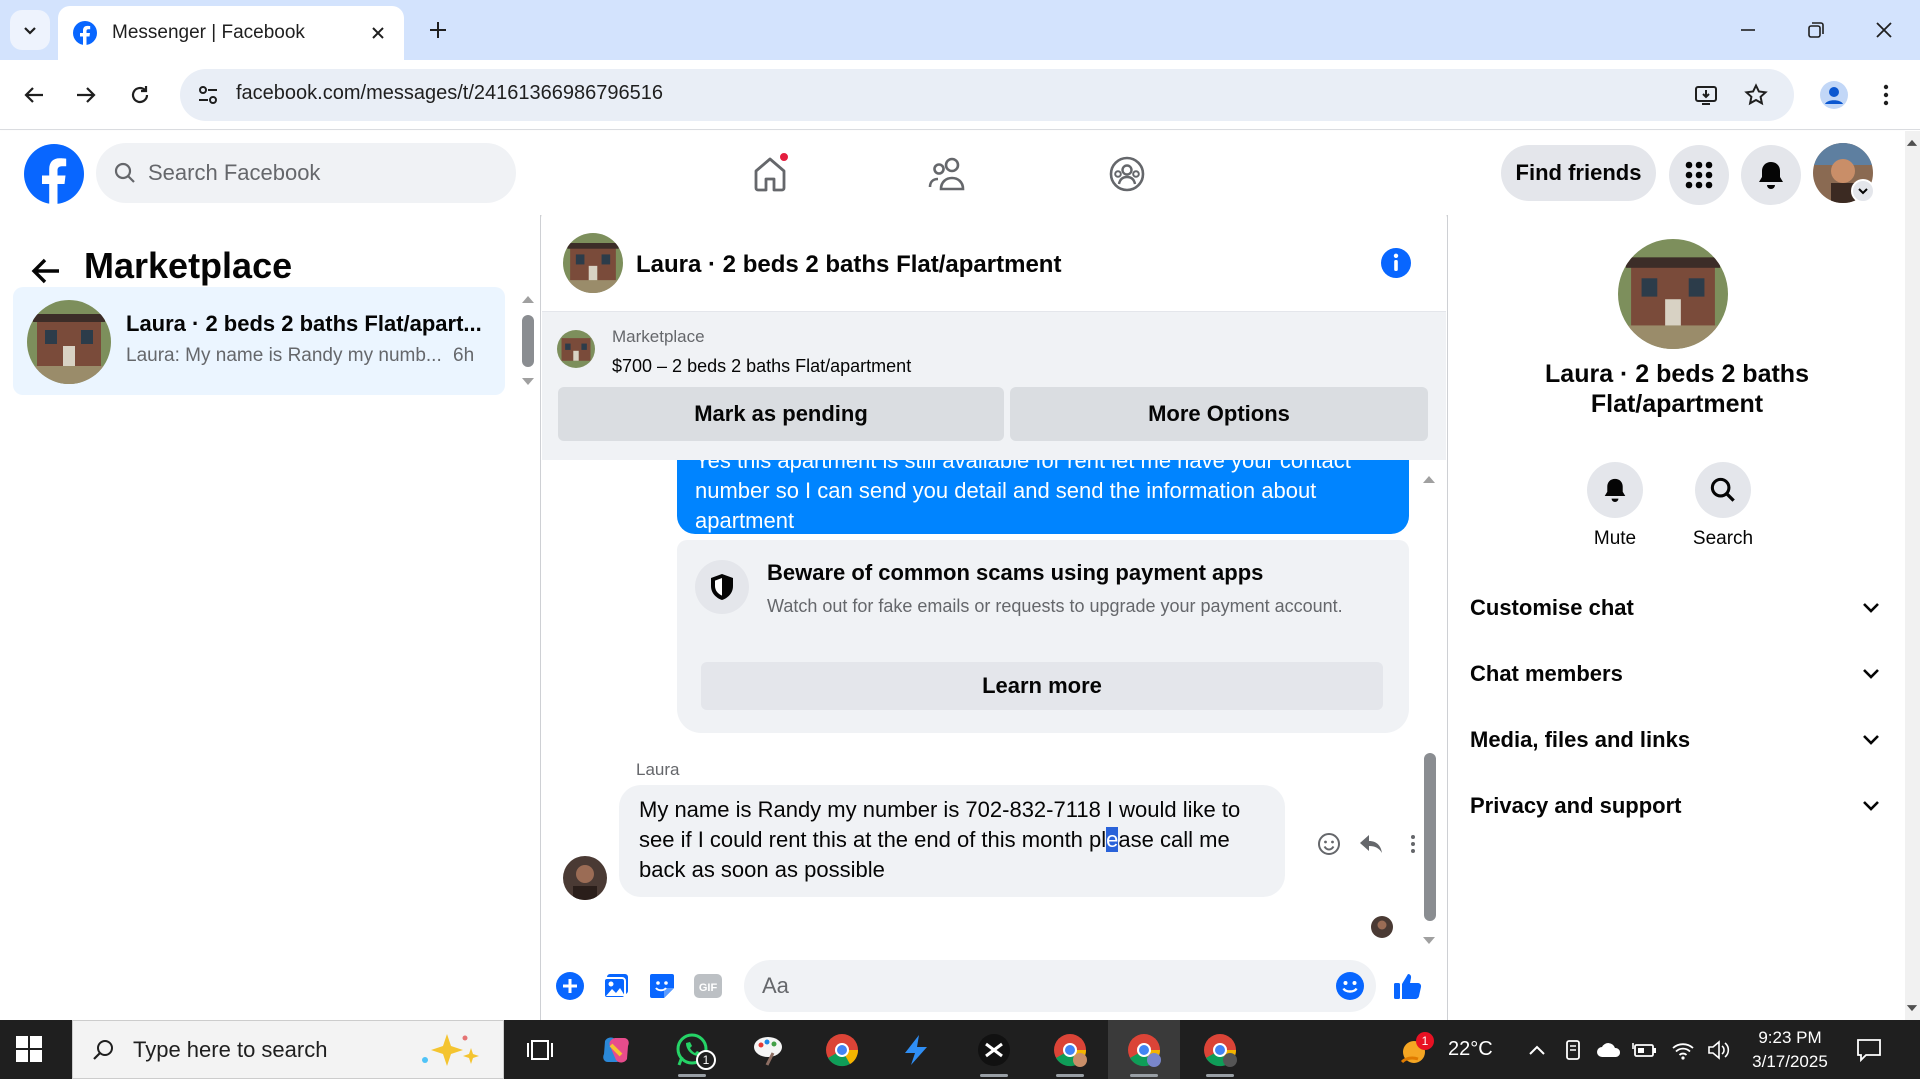 This screenshot has height=1079, width=1920. What do you see at coordinates (1573, 1050) in the screenshot?
I see `device-icon` at bounding box center [1573, 1050].